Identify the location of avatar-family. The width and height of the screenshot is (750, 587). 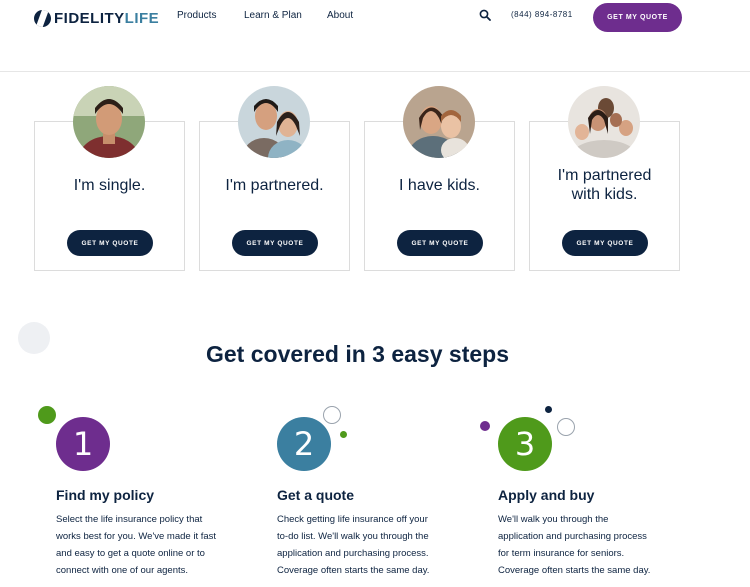
(604, 122).